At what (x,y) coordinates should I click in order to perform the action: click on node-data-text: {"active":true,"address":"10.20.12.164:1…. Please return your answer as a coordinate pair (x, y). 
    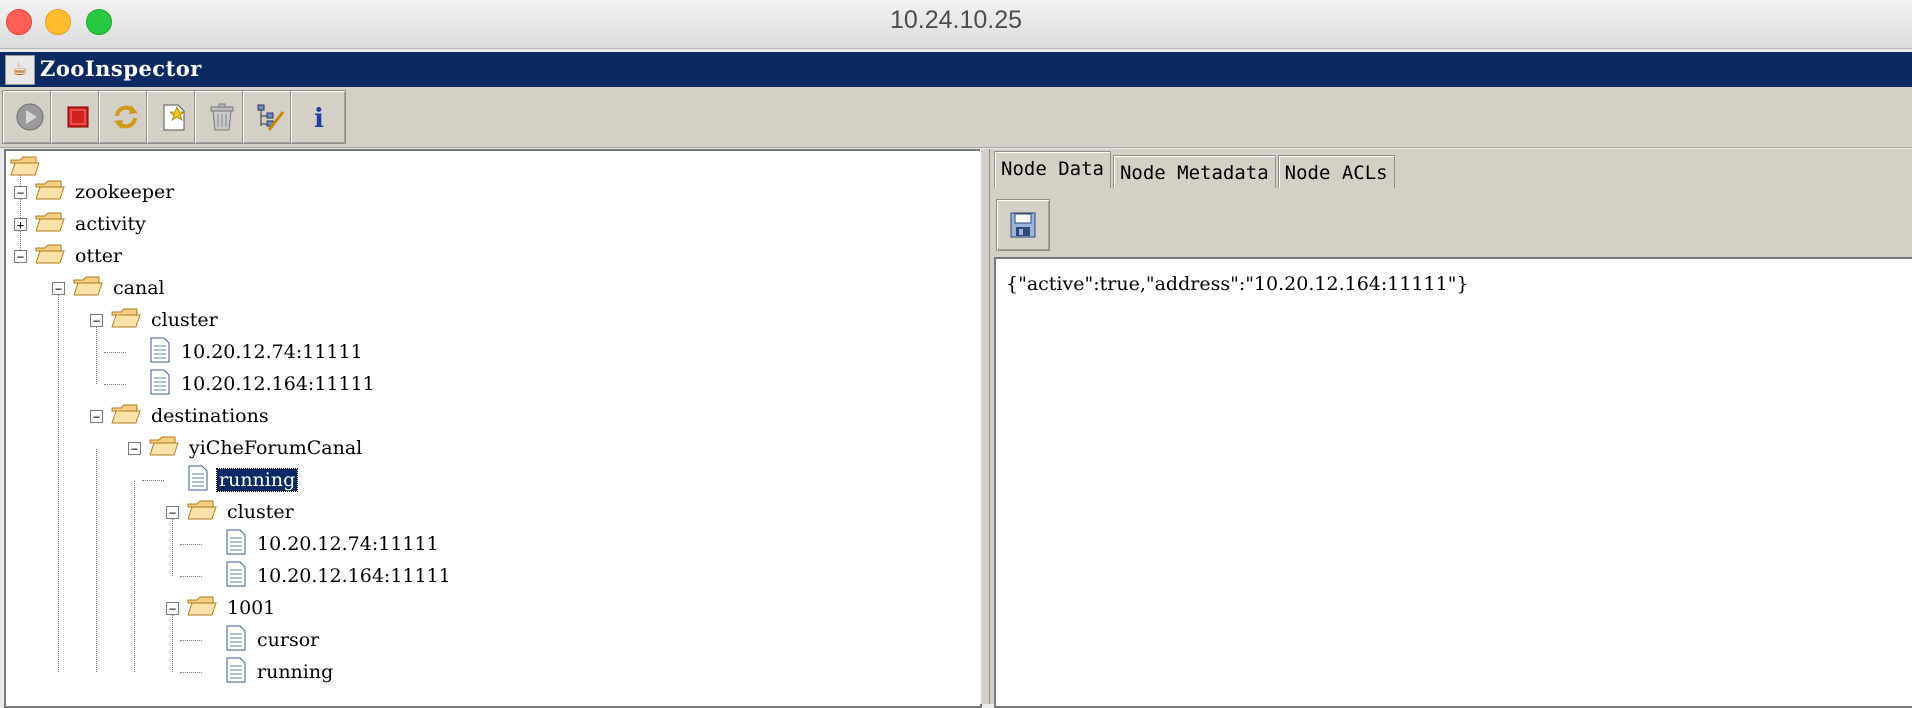
    Looking at the image, I should click on (1237, 284).